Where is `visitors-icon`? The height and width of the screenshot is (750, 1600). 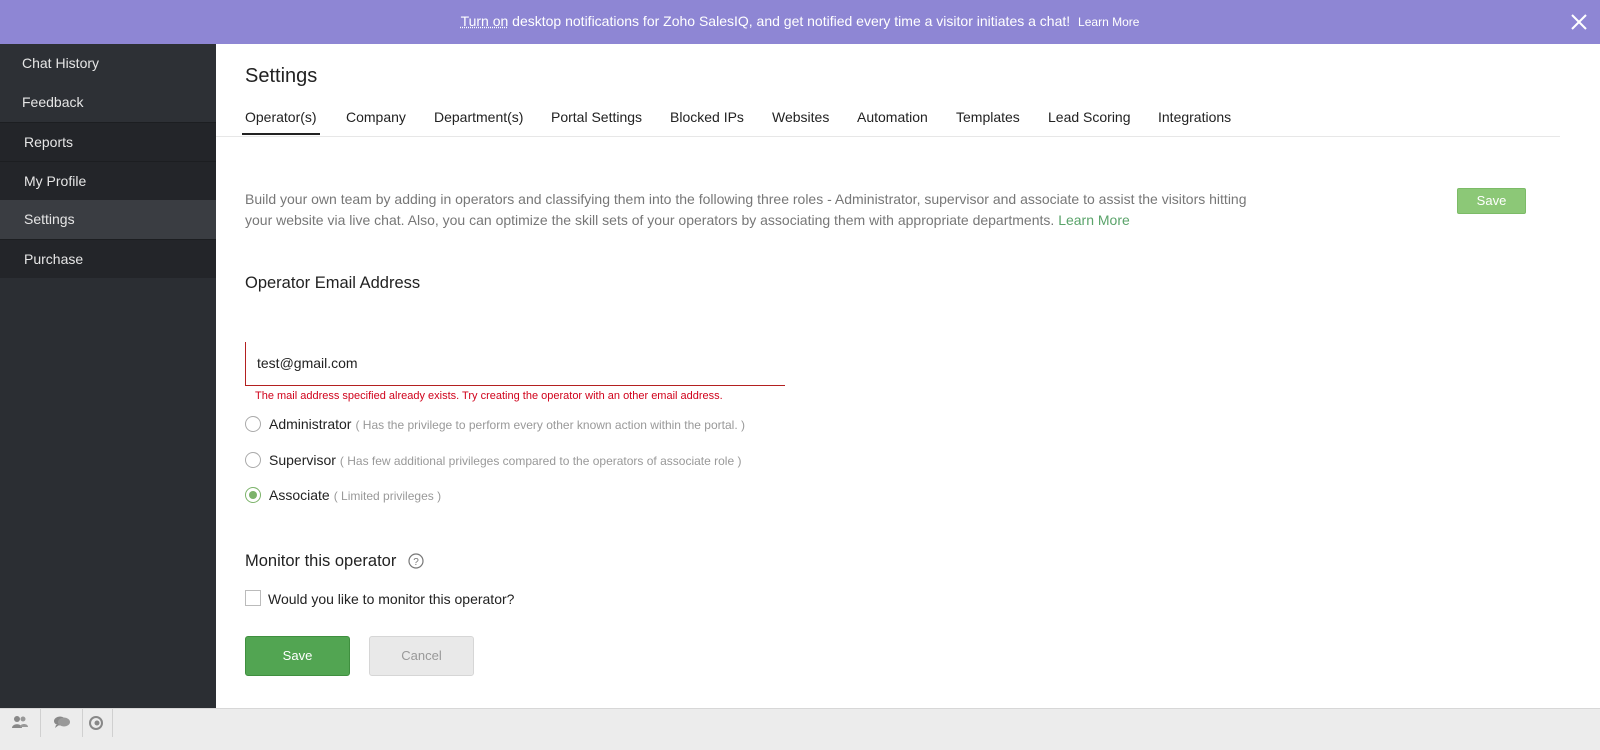 visitors-icon is located at coordinates (98, 723).